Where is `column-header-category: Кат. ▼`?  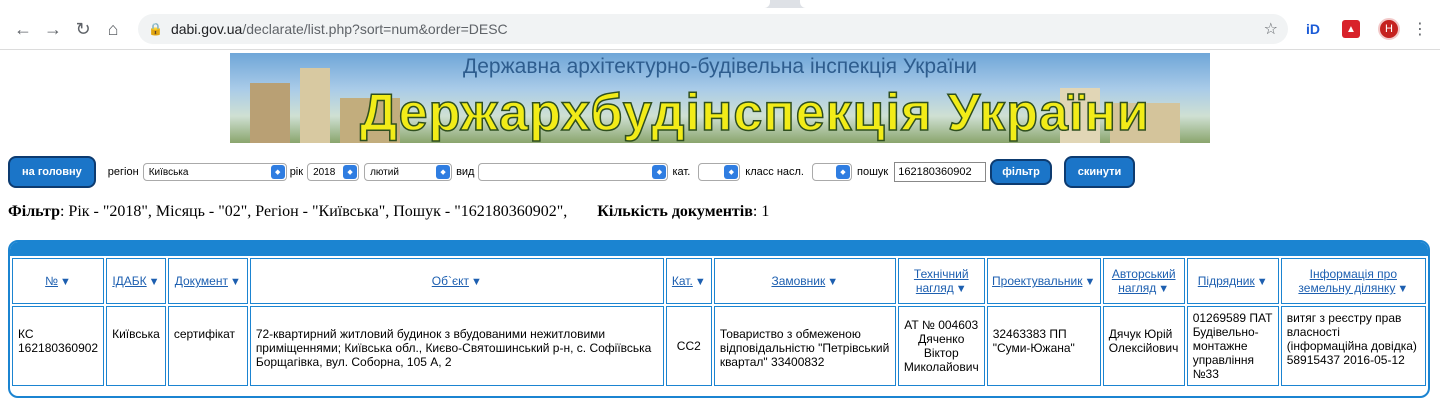 column-header-category: Кат. ▼ is located at coordinates (688, 281).